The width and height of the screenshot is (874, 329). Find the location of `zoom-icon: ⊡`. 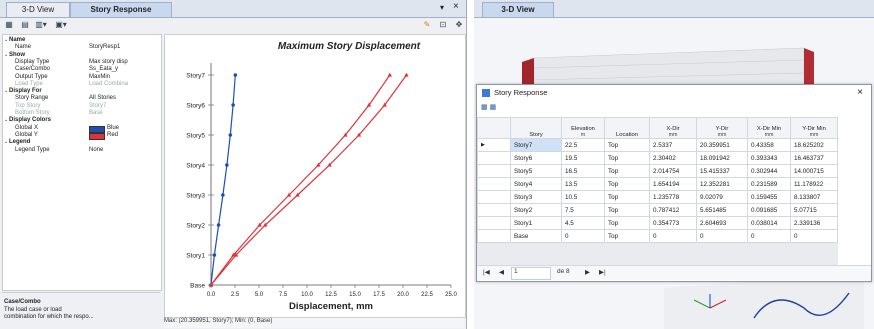

zoom-icon: ⊡ is located at coordinates (443, 25).